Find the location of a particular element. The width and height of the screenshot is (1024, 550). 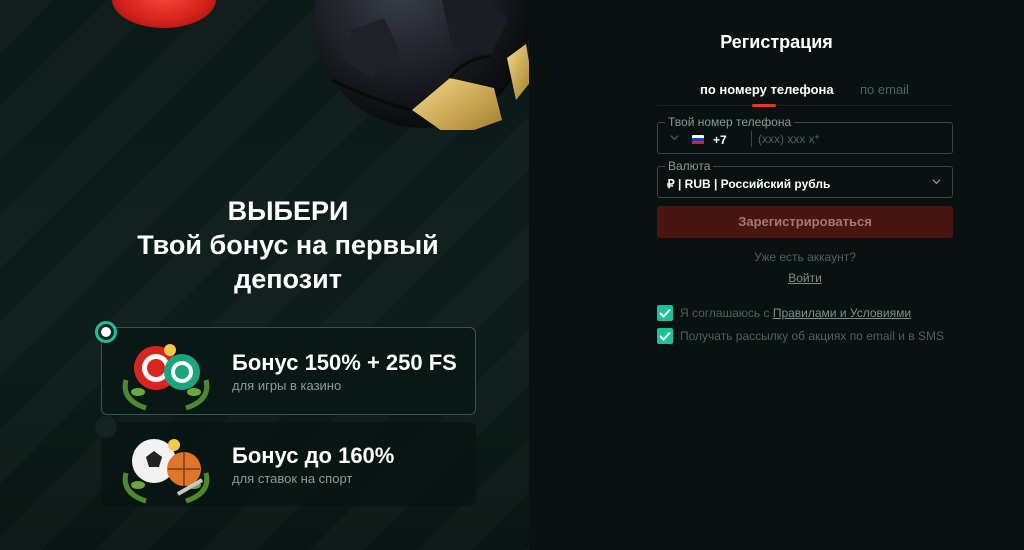

registration-tabs: по номеру телефона по email is located at coordinates (805, 93).